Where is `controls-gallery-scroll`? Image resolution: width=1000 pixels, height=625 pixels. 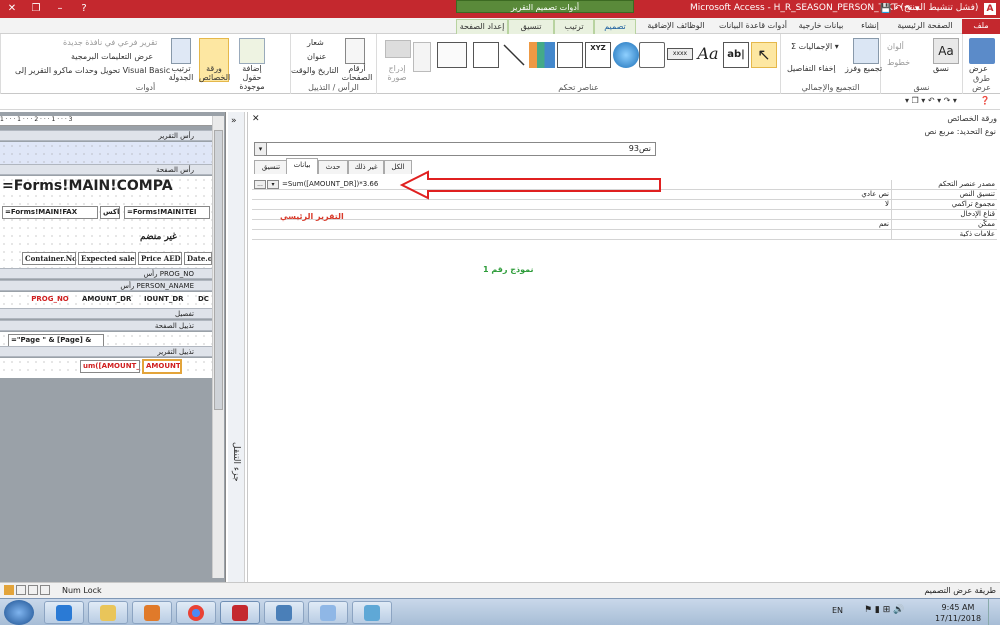 controls-gallery-scroll is located at coordinates (422, 57).